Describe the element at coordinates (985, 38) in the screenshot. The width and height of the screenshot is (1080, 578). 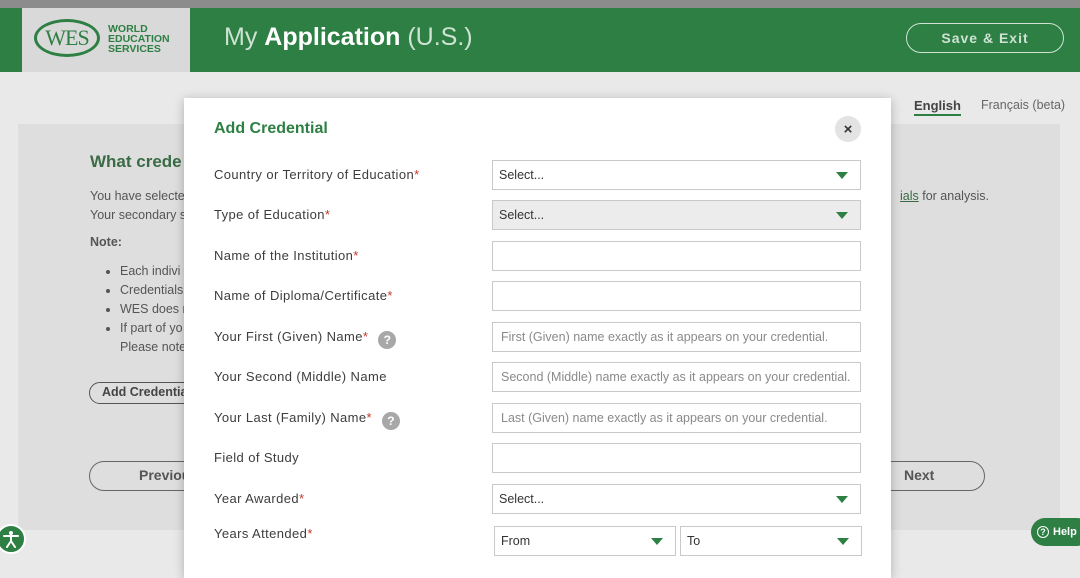
I see `save-exit-button: Save & Exit` at that location.